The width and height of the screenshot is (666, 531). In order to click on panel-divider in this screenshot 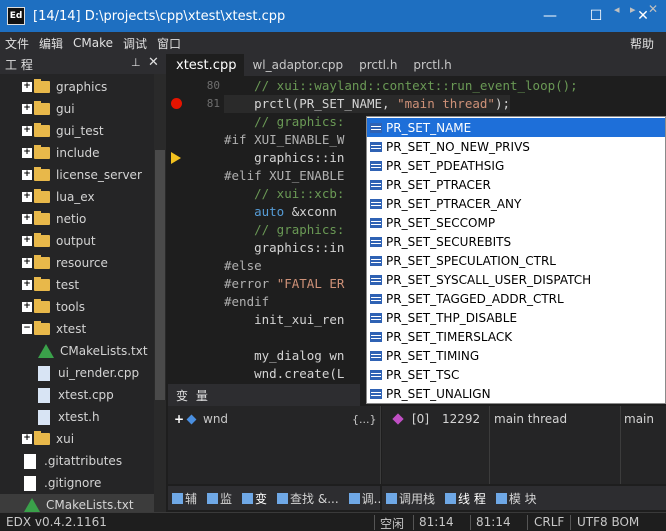, I will do `click(380, 445)`.